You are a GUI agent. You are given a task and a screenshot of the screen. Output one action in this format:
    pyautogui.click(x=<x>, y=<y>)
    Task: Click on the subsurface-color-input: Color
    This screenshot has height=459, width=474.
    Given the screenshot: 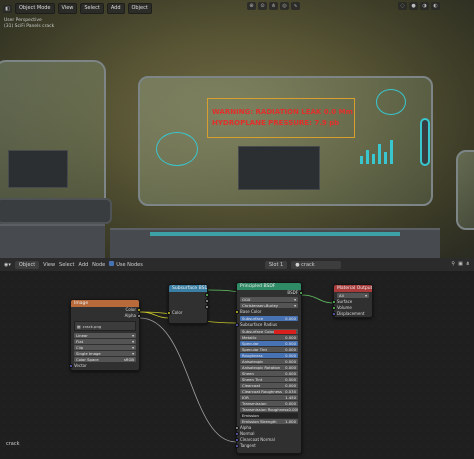 What is the action you would take?
    pyautogui.click(x=187, y=313)
    